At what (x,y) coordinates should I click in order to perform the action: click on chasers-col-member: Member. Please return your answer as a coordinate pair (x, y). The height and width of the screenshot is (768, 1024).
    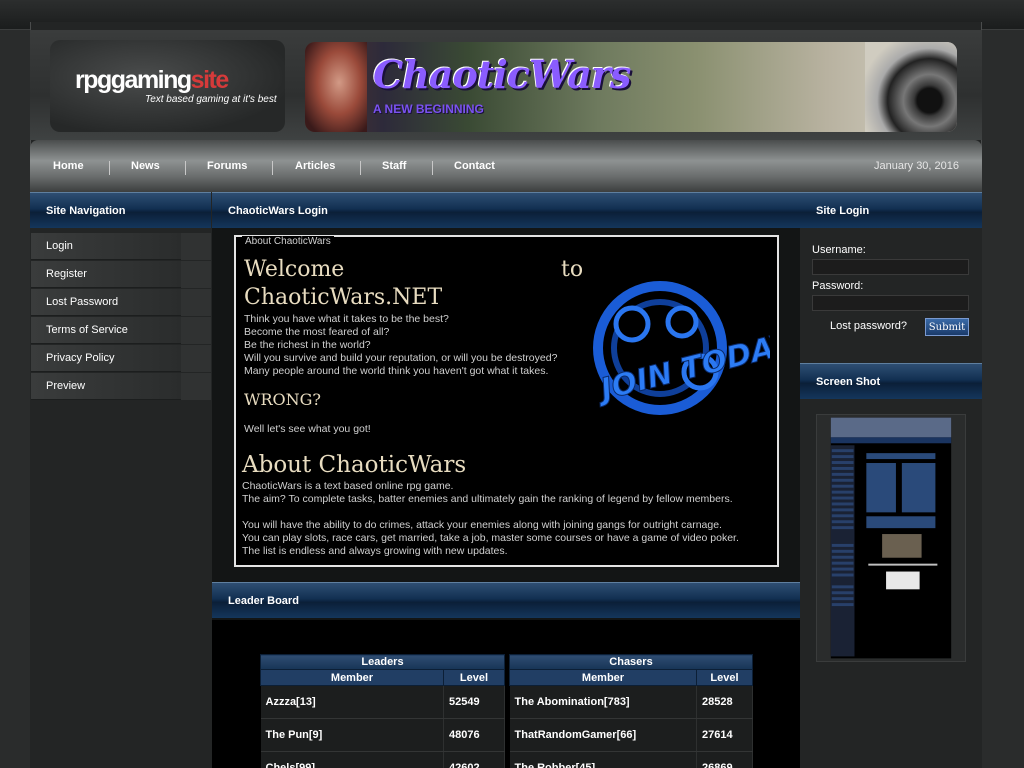
    Looking at the image, I should click on (603, 677).